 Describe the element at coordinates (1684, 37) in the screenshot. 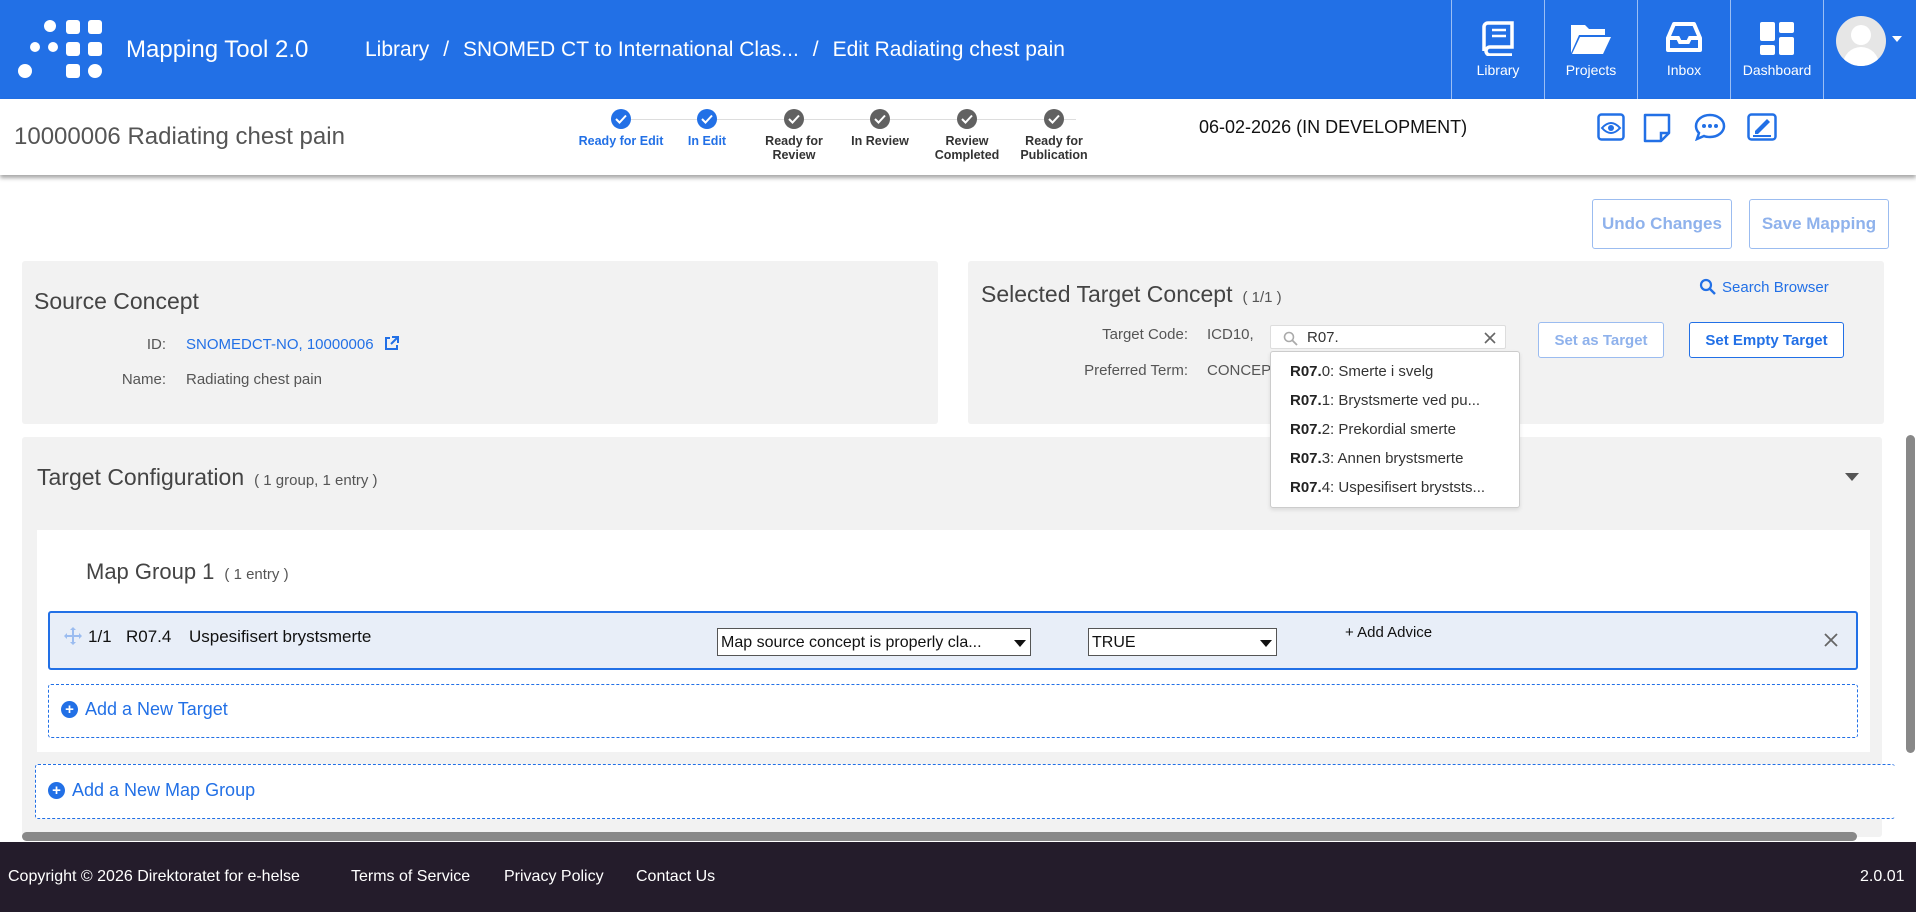

I see `inbox-icon` at that location.